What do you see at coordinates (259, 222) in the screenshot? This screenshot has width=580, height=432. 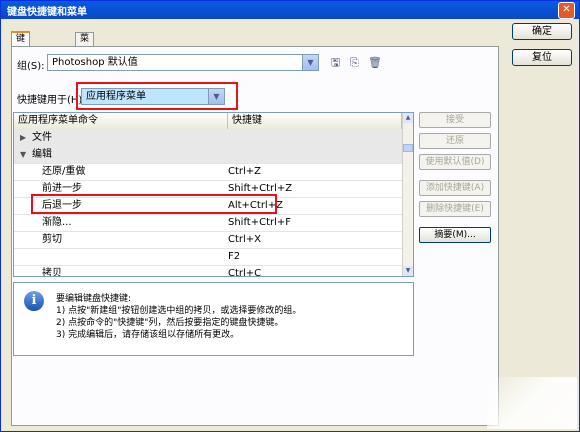 I see `row-shortcut: Shift+Ctrl+F` at bounding box center [259, 222].